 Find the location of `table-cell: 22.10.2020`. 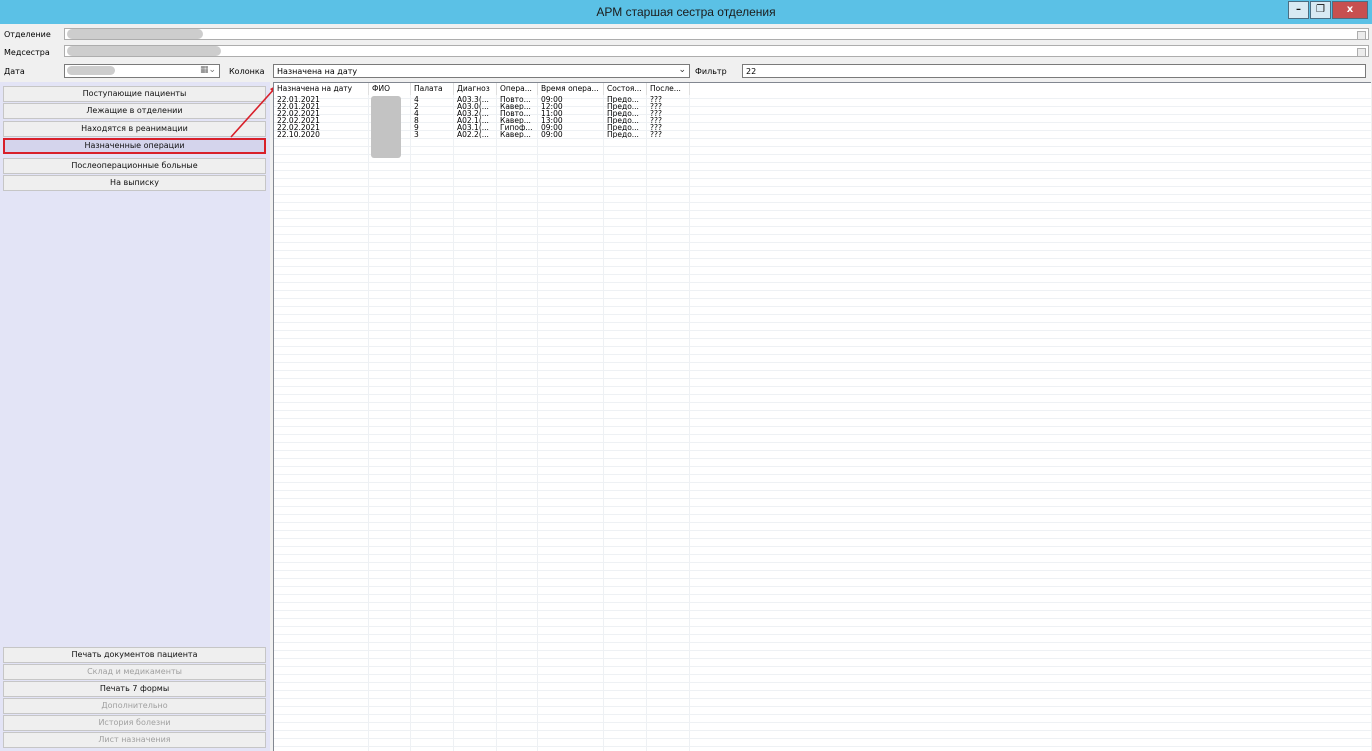

table-cell: 22.10.2020 is located at coordinates (321, 134).